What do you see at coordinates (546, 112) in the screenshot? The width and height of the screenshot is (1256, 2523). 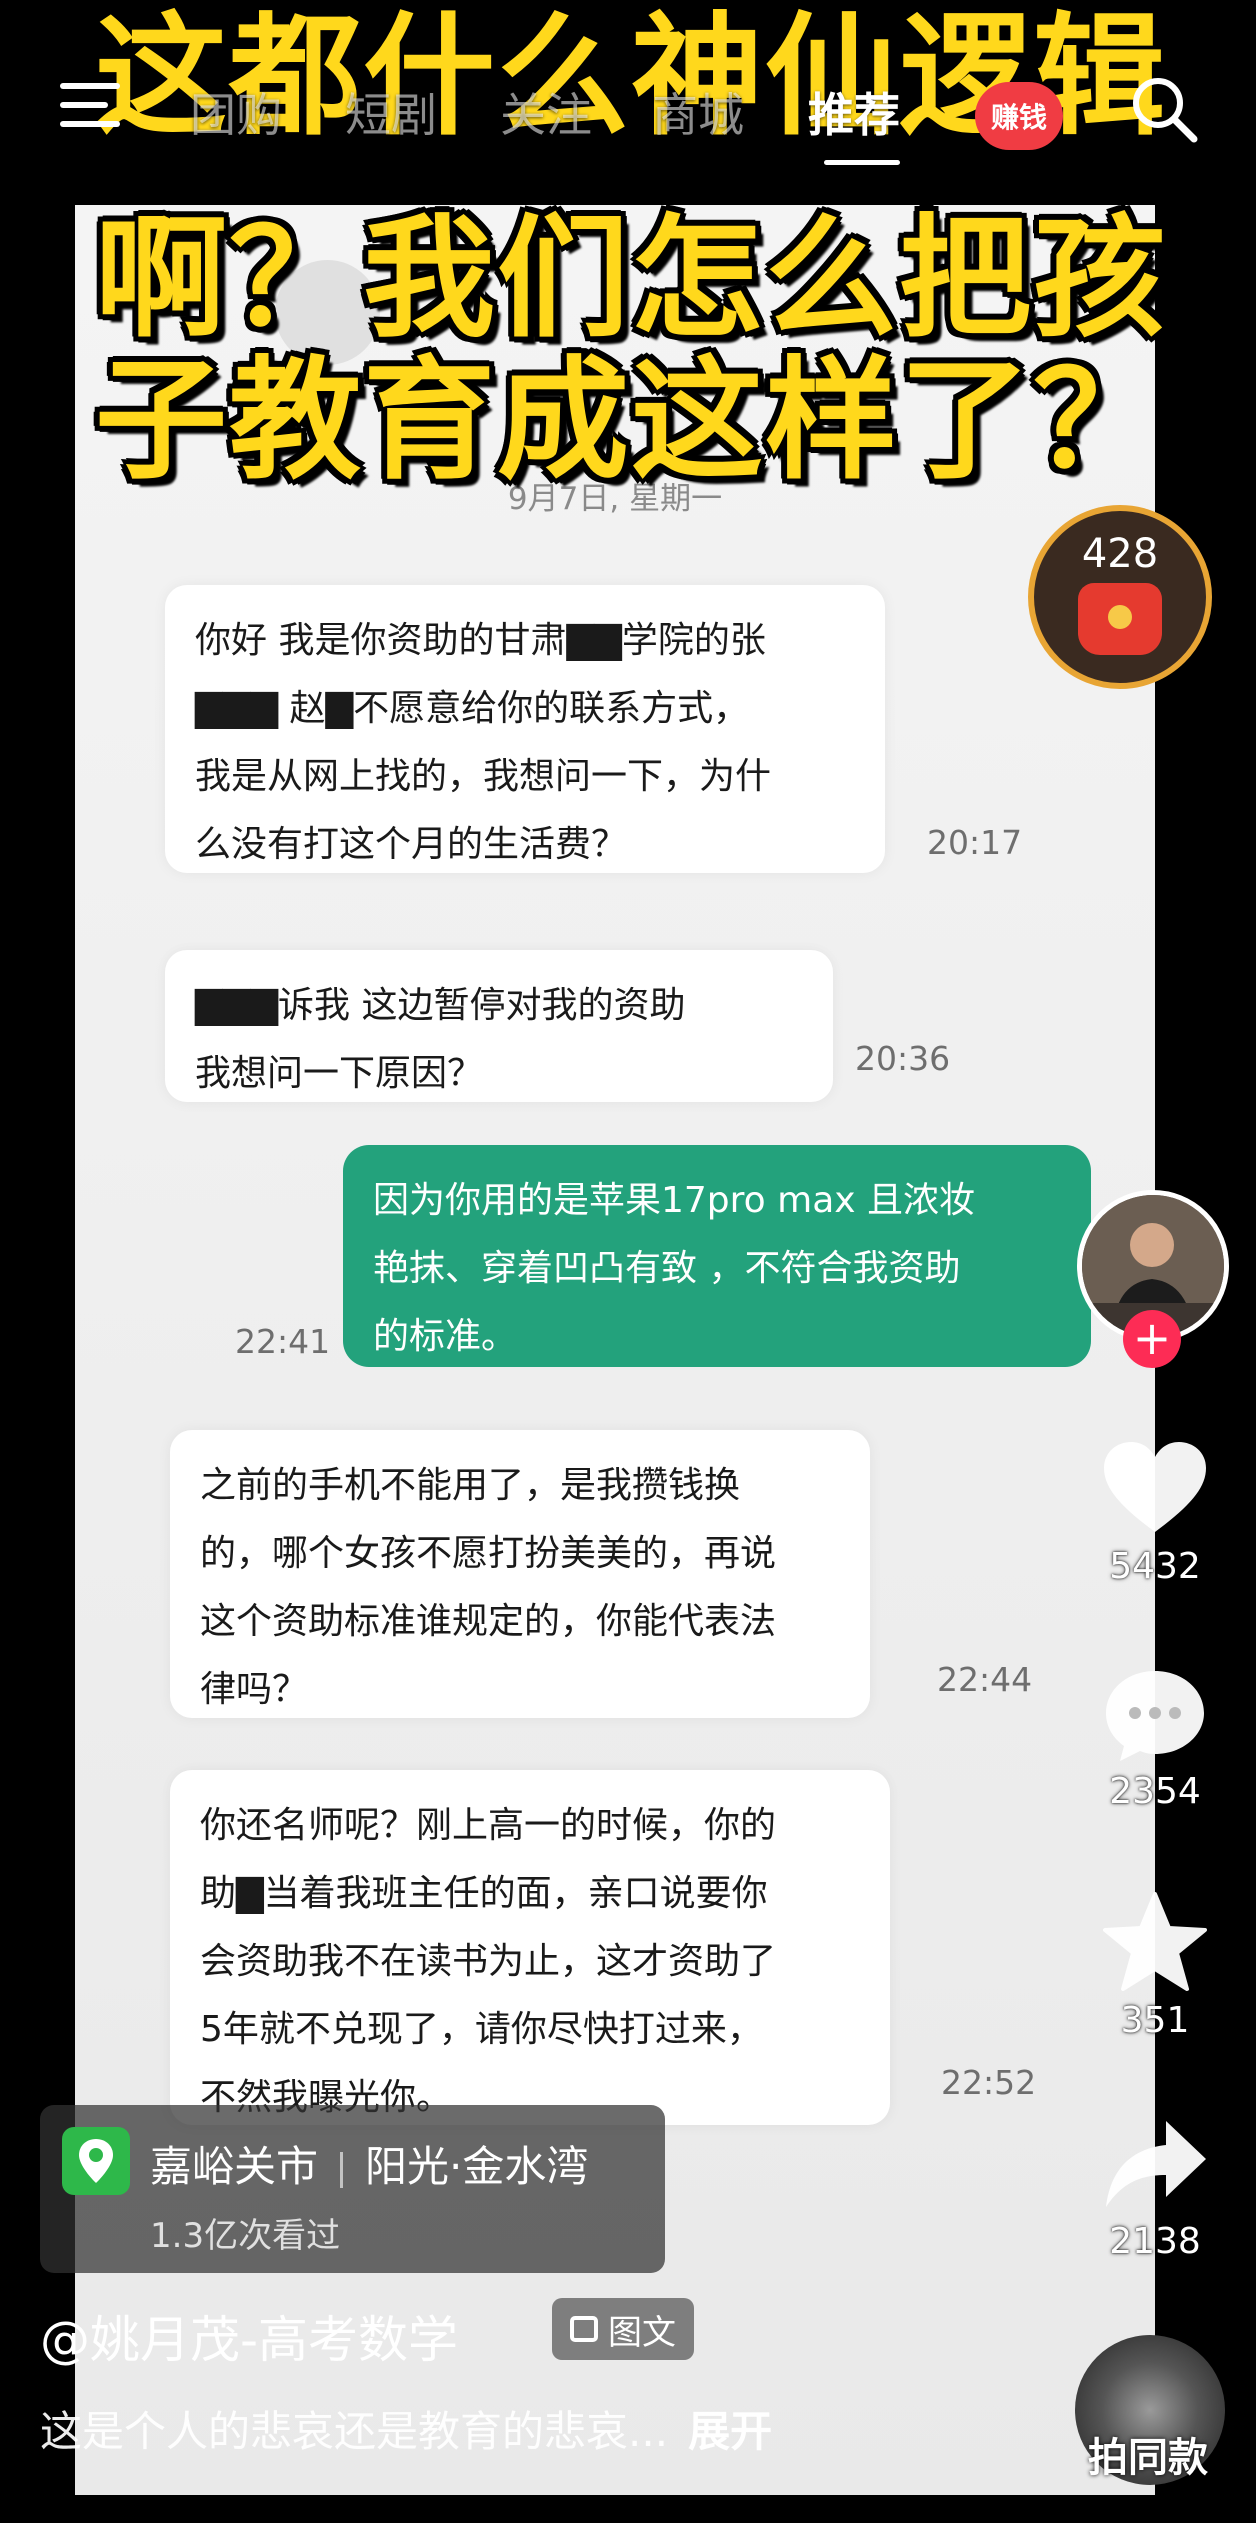 I see `tab-following: 关注` at bounding box center [546, 112].